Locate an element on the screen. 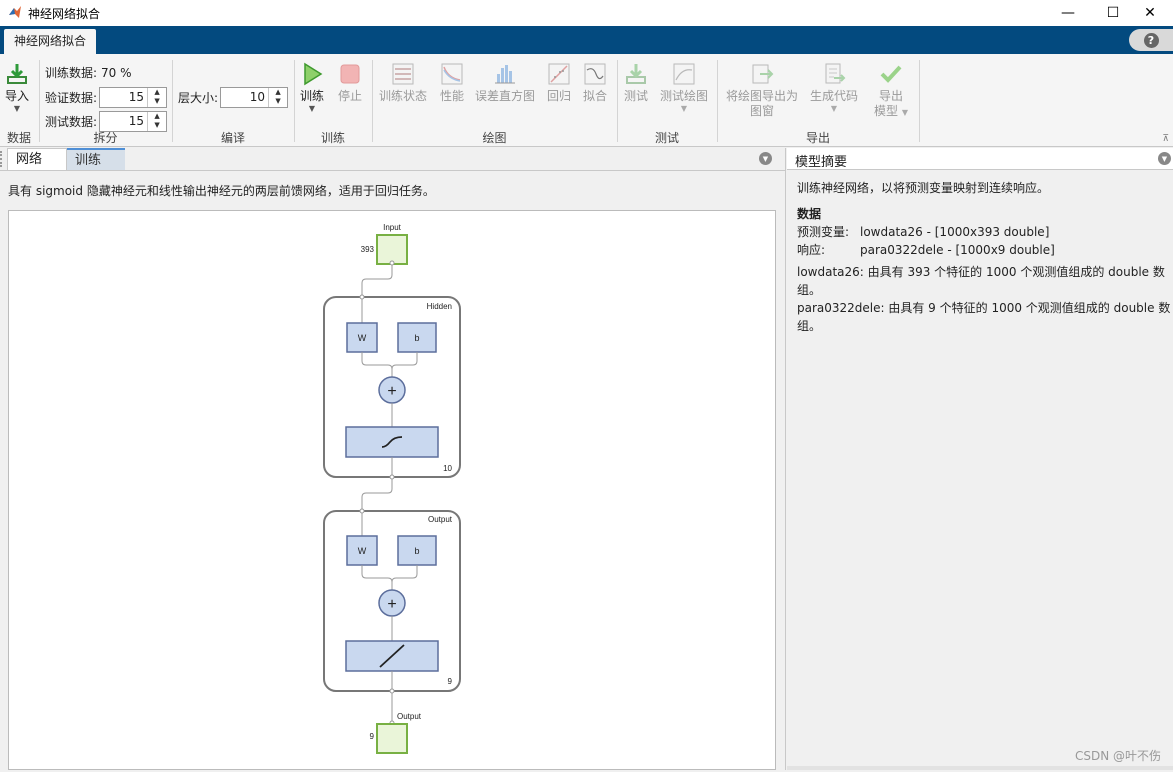  drag-handle is located at coordinates (2, 159).